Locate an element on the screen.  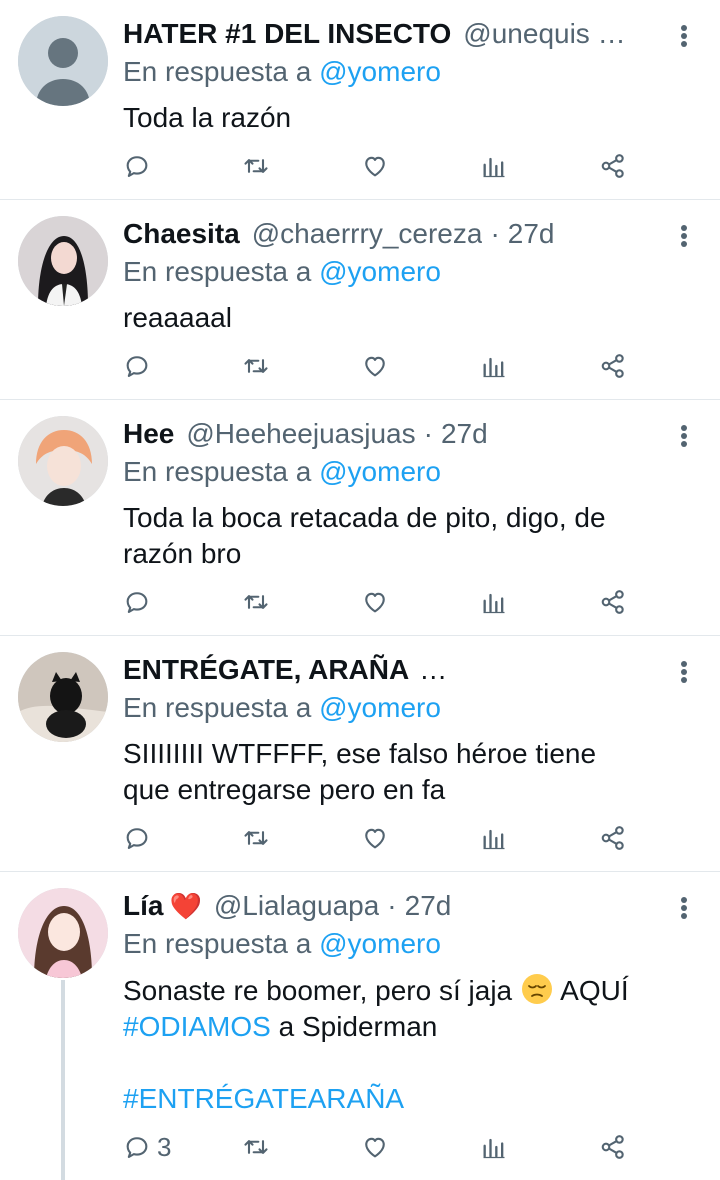
display-name: Chaesita is located at coordinates (181, 234).